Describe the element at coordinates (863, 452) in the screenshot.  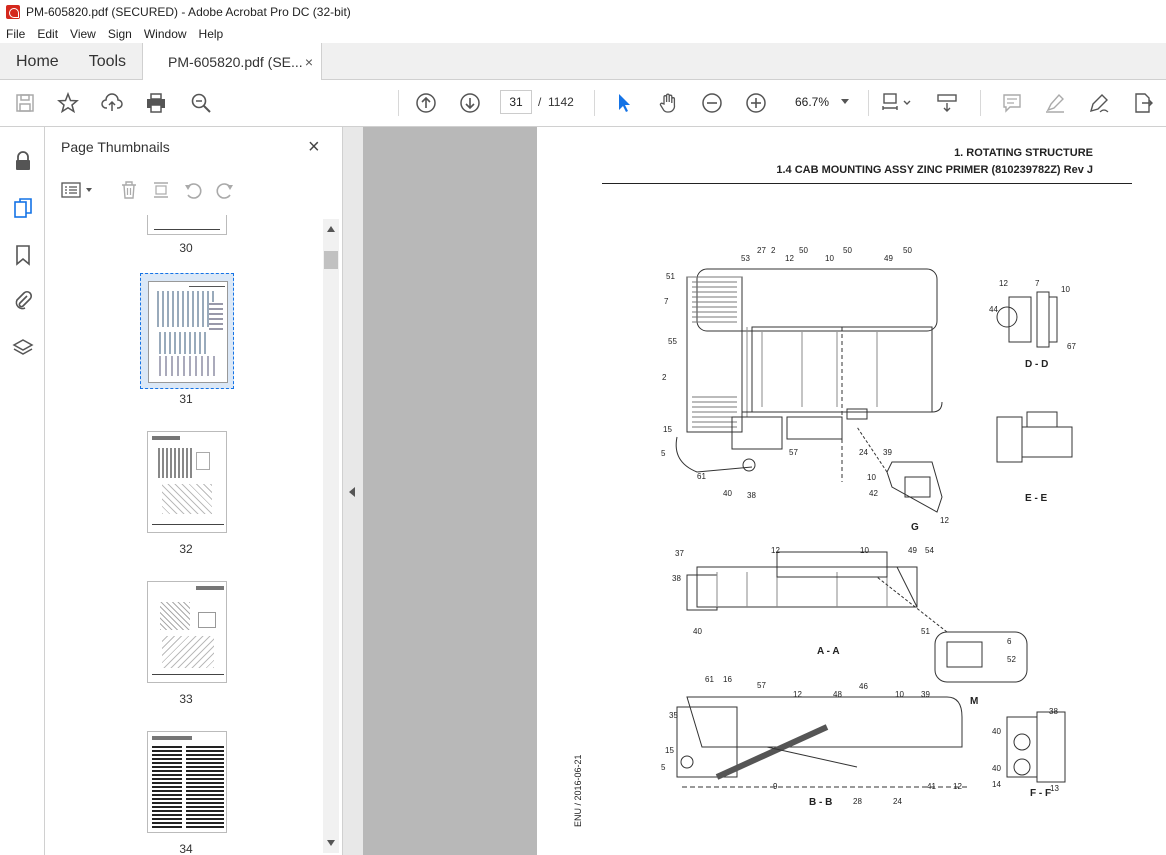
I see `callout-label: 24` at that location.